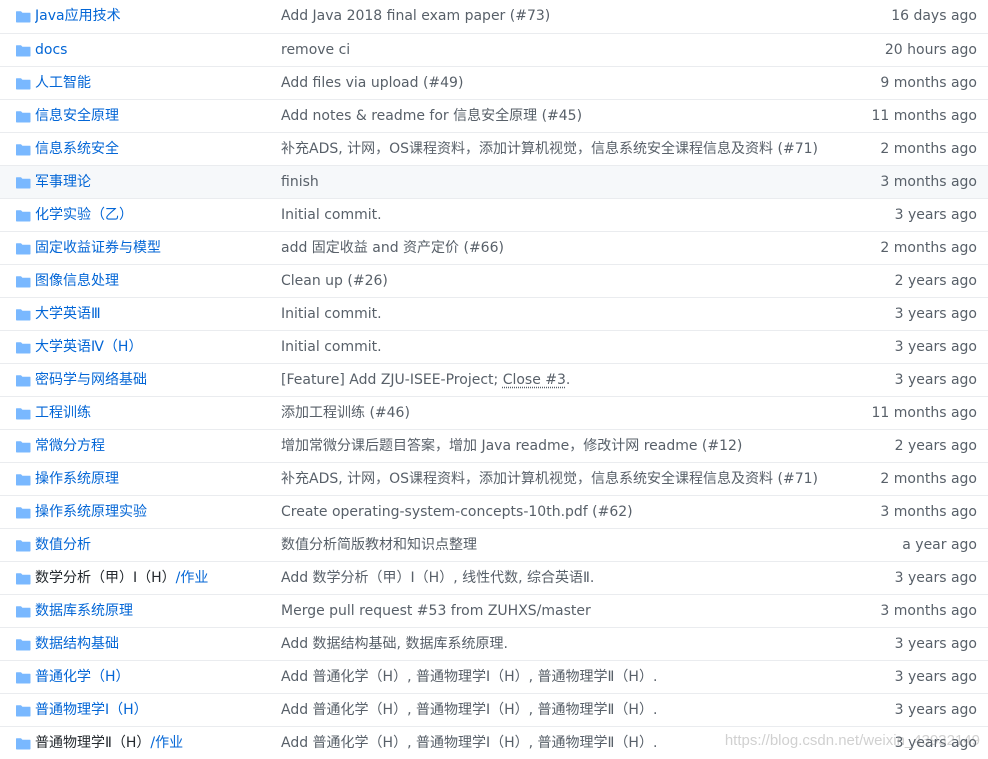 This screenshot has width=988, height=759. Describe the element at coordinates (105, 578) in the screenshot. I see `folder-name: 数学分析（甲）Ⅰ（H）` at that location.